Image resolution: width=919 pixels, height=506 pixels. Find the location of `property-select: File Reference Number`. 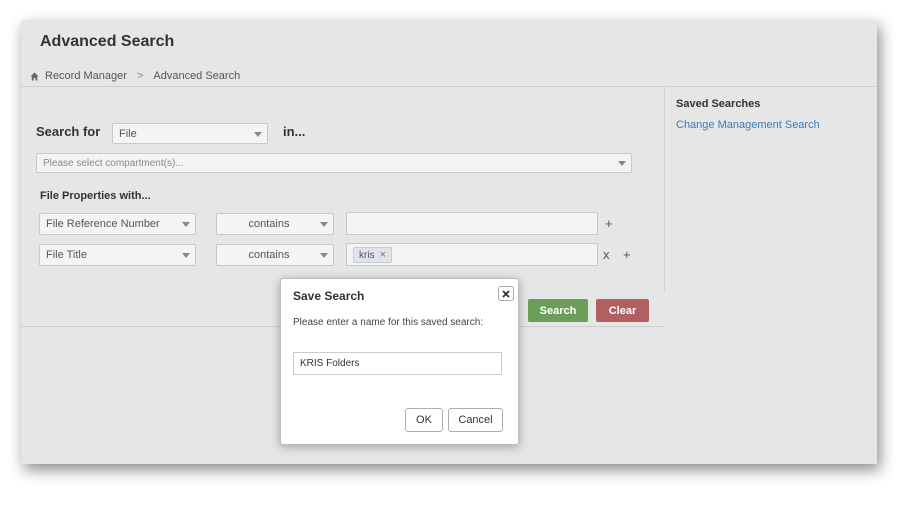

property-select: File Reference Number is located at coordinates (117, 224).